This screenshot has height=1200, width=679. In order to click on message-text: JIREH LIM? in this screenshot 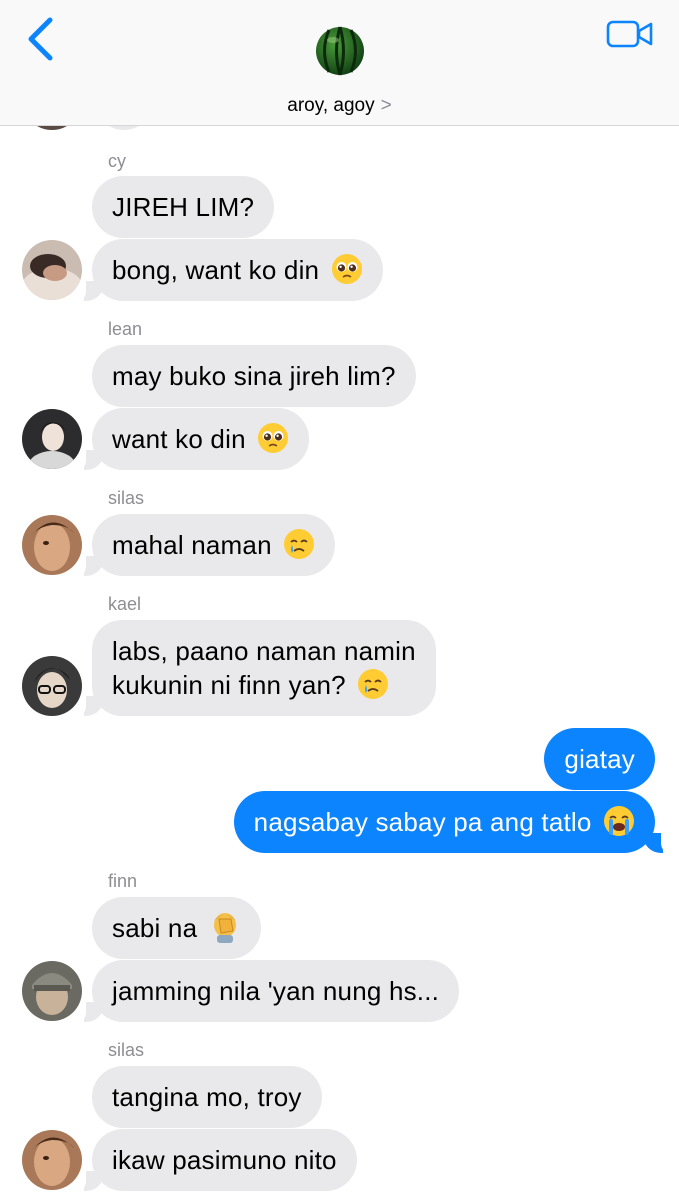, I will do `click(183, 207)`.